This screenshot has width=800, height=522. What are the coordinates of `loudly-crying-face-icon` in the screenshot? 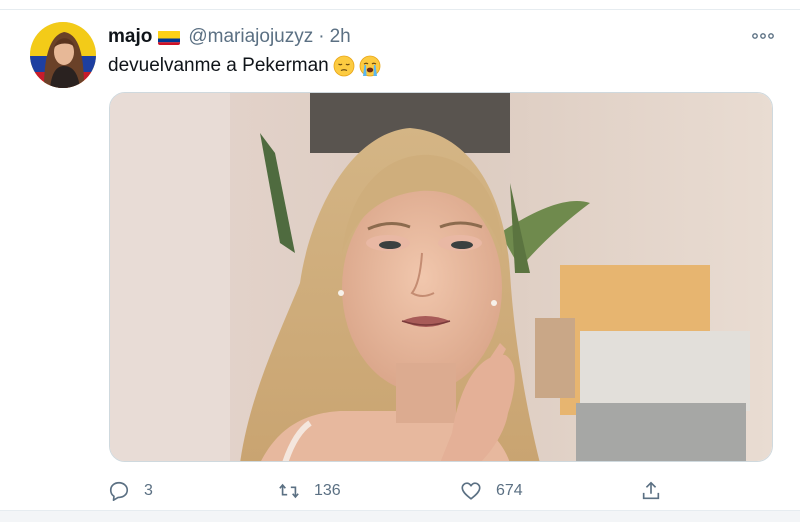 It's located at (370, 66).